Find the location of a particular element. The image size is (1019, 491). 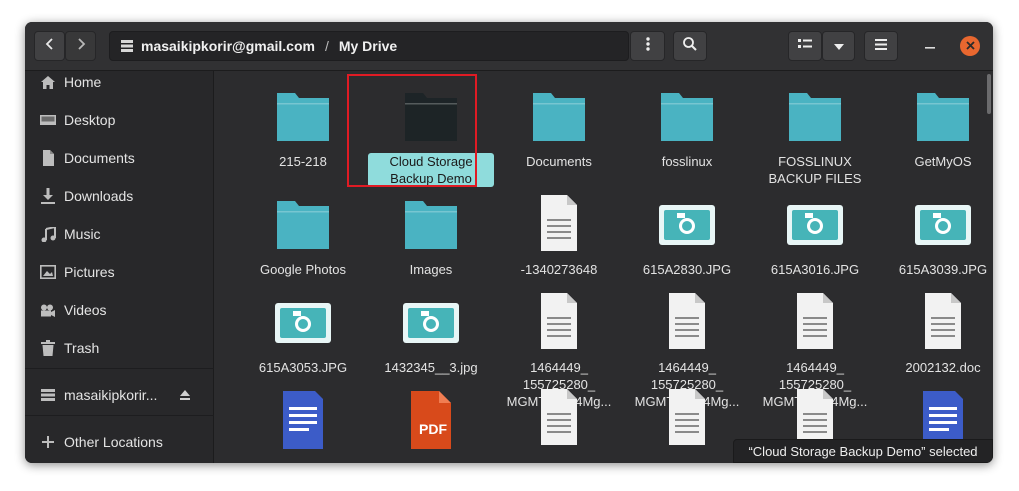

back-button is located at coordinates (49, 46).